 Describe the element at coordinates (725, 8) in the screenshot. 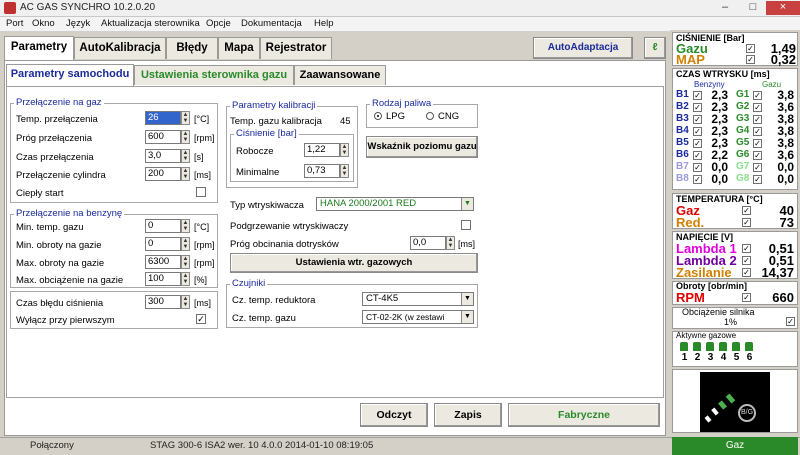

I see `minimize-button: –` at that location.